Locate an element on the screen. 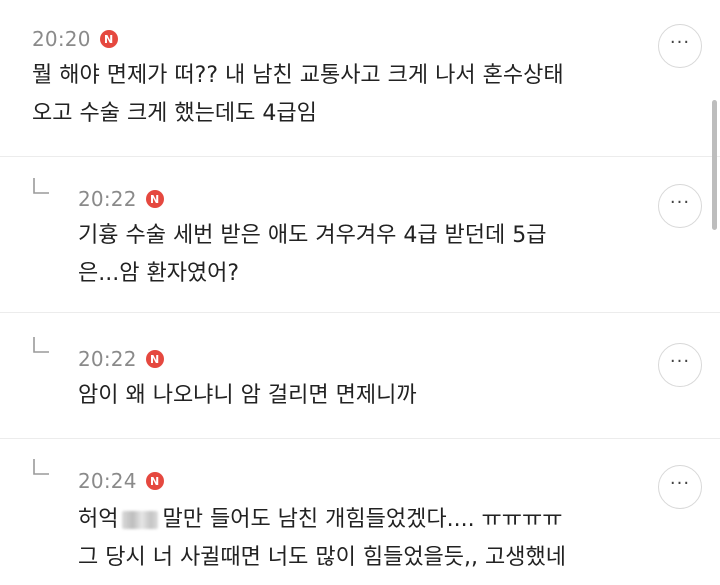 The height and width of the screenshot is (585, 720). blurred-word is located at coordinates (140, 520).